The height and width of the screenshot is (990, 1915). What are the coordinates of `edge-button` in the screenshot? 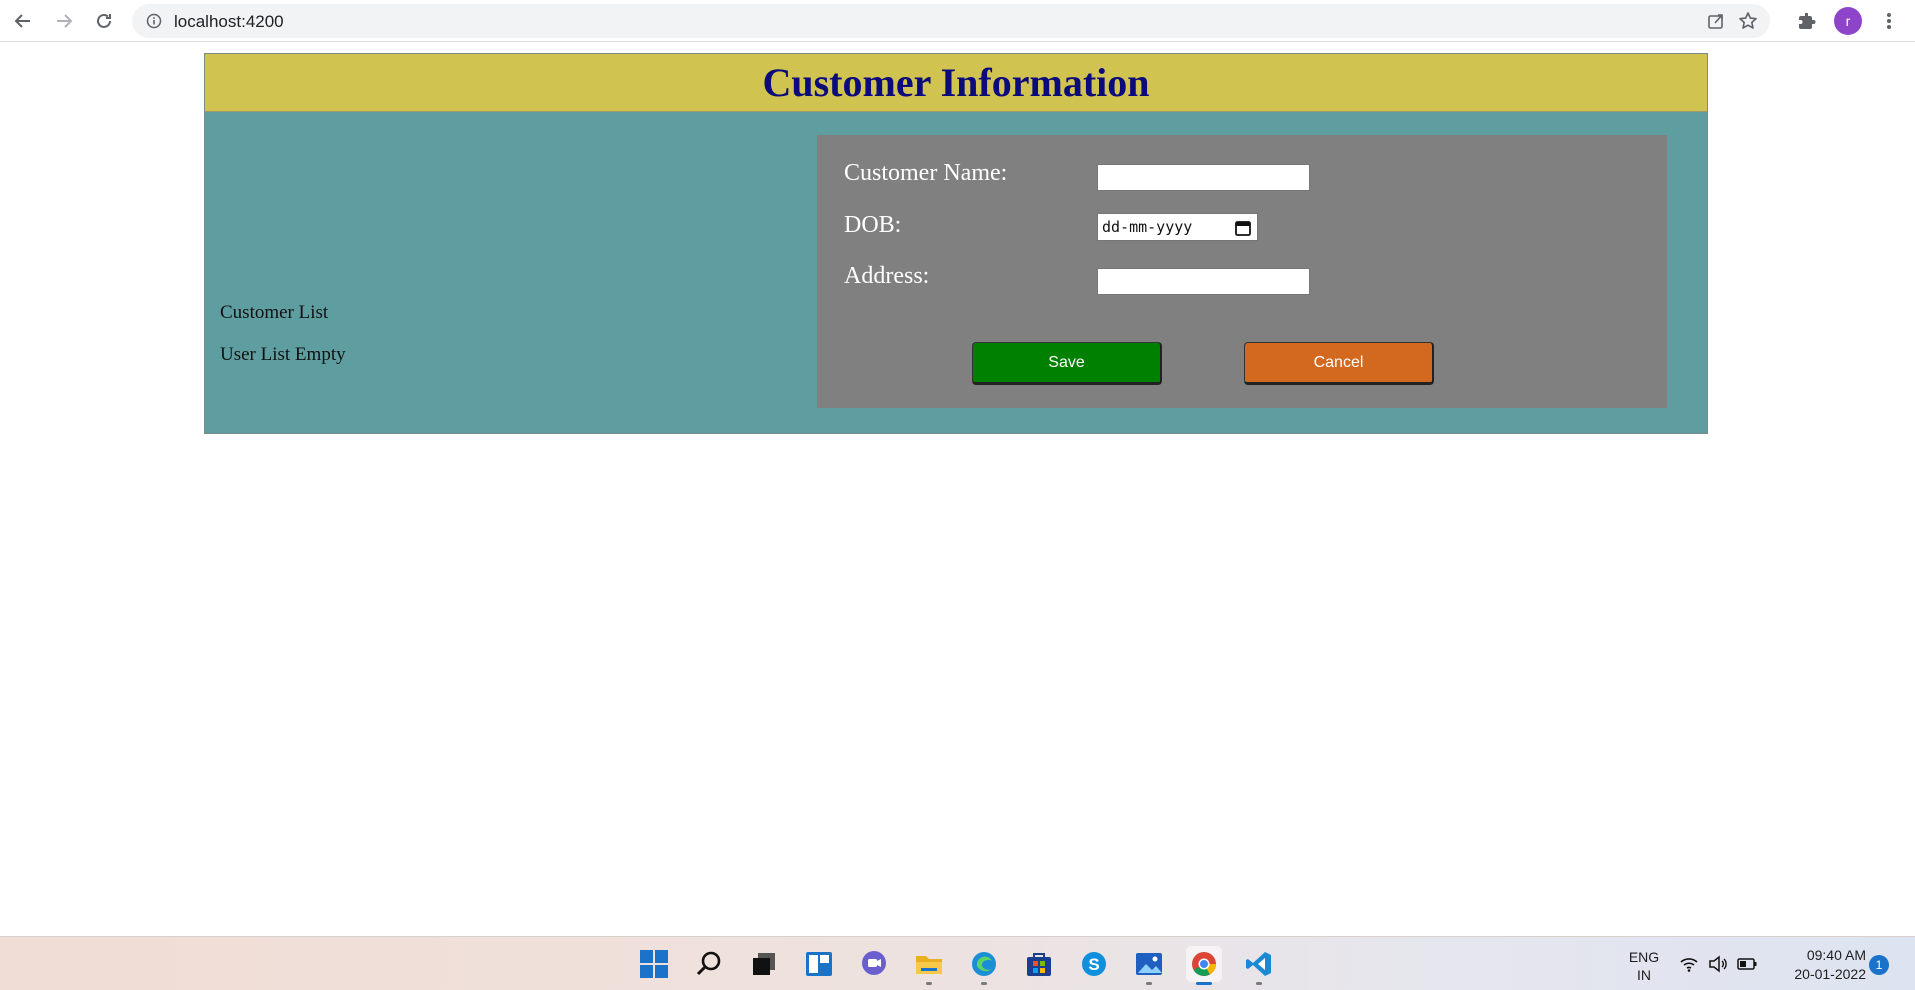 It's located at (984, 965).